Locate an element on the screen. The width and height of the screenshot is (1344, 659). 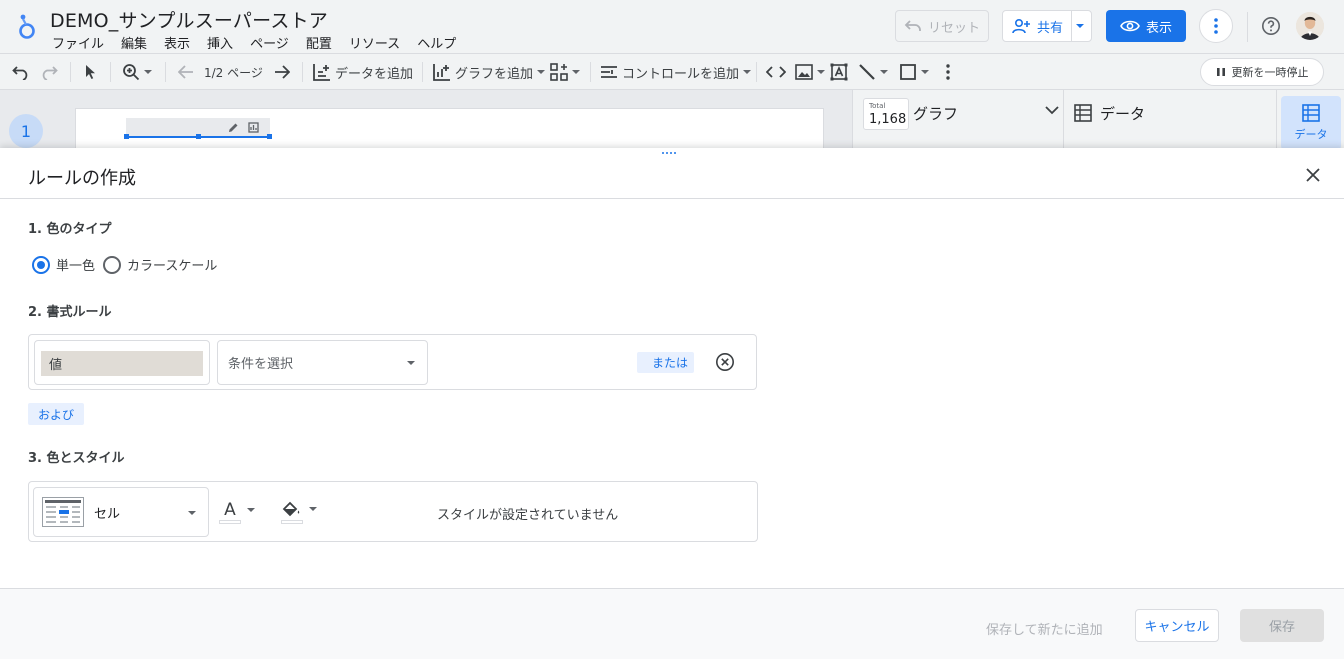
and-condition-button: および is located at coordinates (56, 414).